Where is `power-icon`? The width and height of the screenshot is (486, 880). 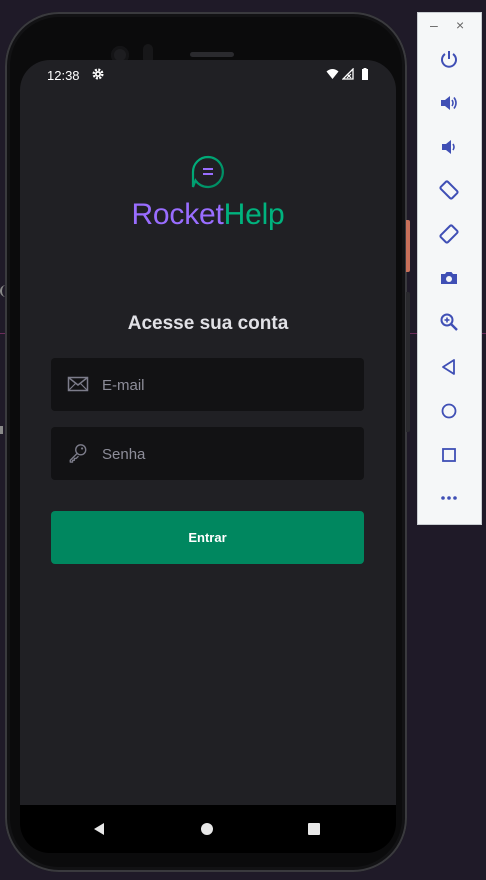 power-icon is located at coordinates (449, 59).